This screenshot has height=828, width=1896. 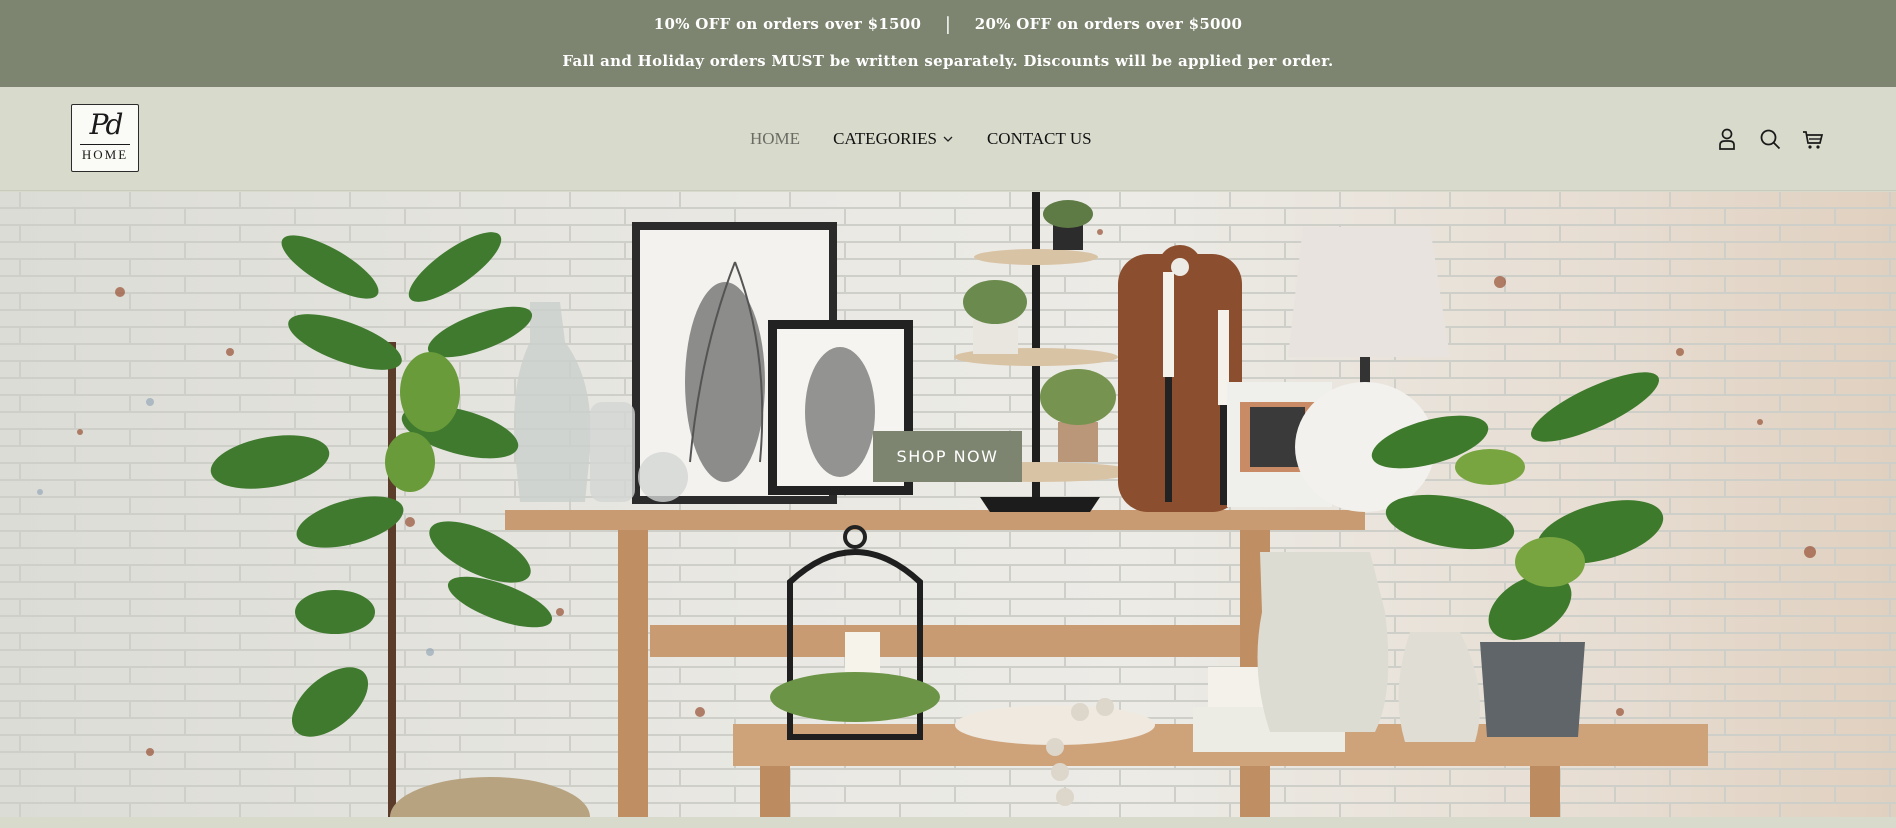 I want to click on chevron-down-icon, so click(x=948, y=139).